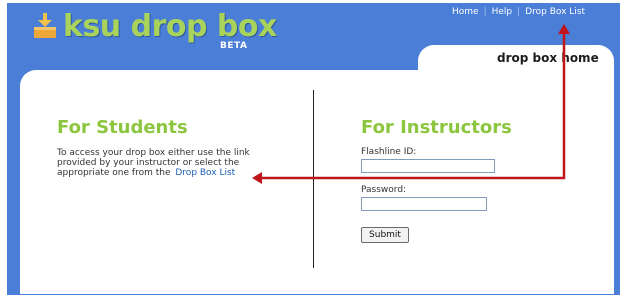  I want to click on drop-box-list-link: Drop Box List, so click(205, 173).